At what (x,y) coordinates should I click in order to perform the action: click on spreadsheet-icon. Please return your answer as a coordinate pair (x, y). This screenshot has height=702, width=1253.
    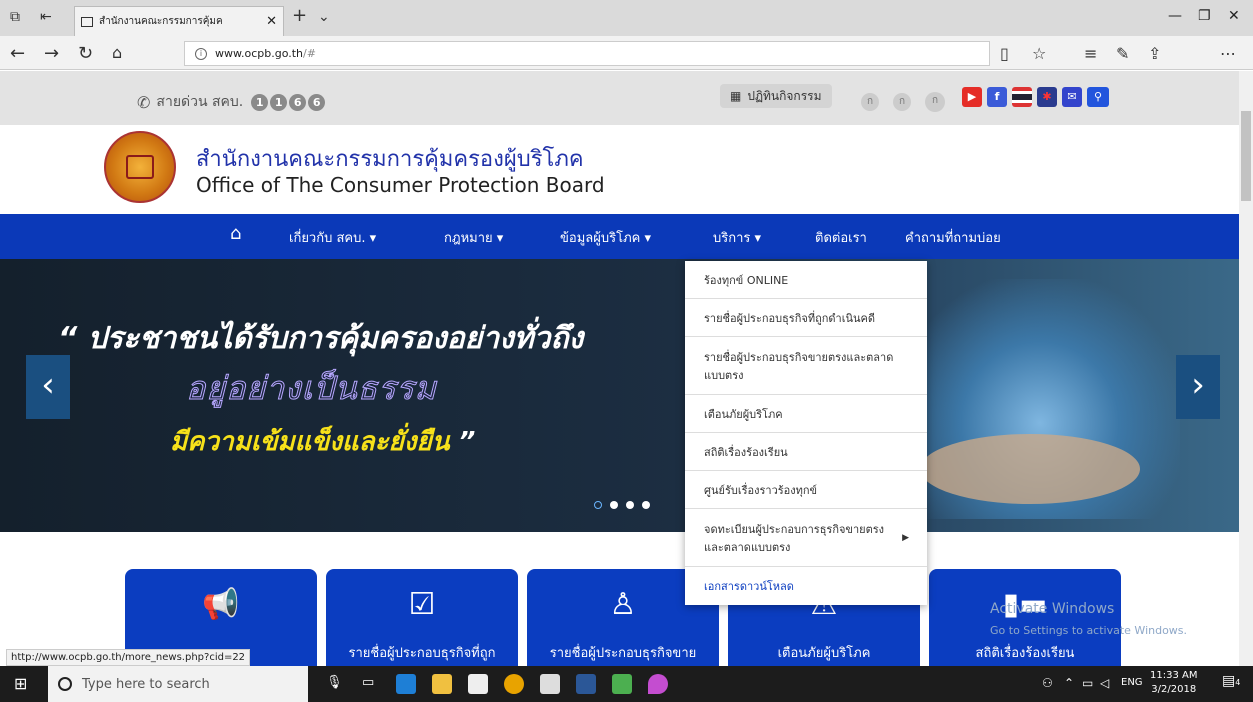
    Looking at the image, I should click on (622, 684).